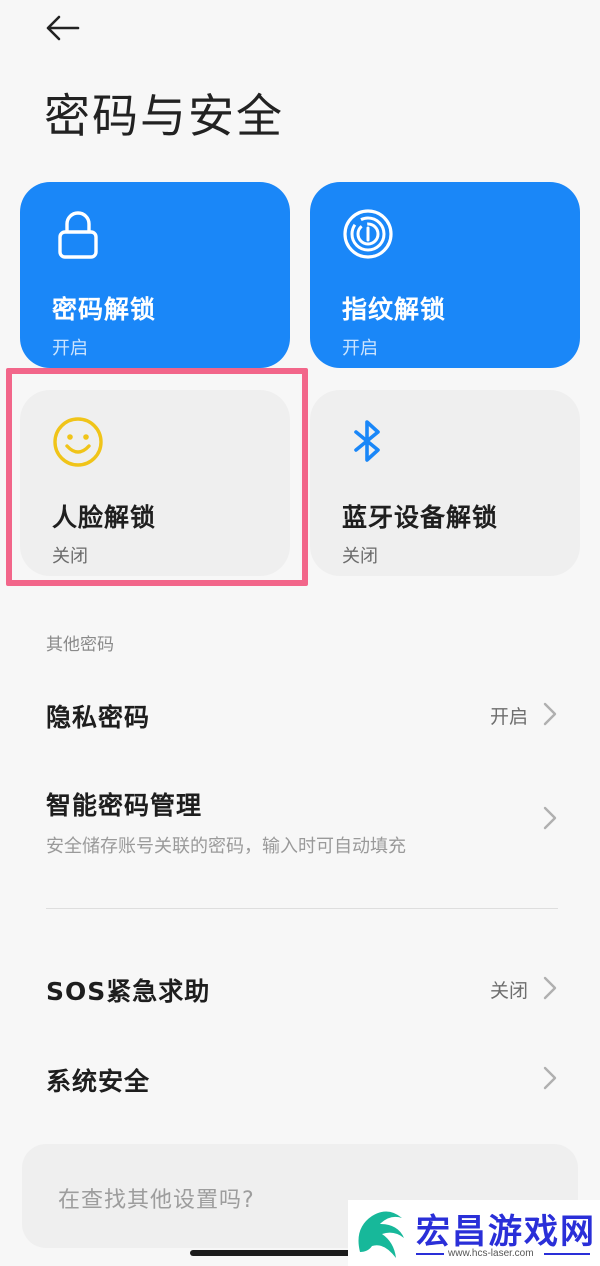 The width and height of the screenshot is (600, 1266). What do you see at coordinates (98, 717) in the screenshot?
I see `row-label: 隐私密码` at bounding box center [98, 717].